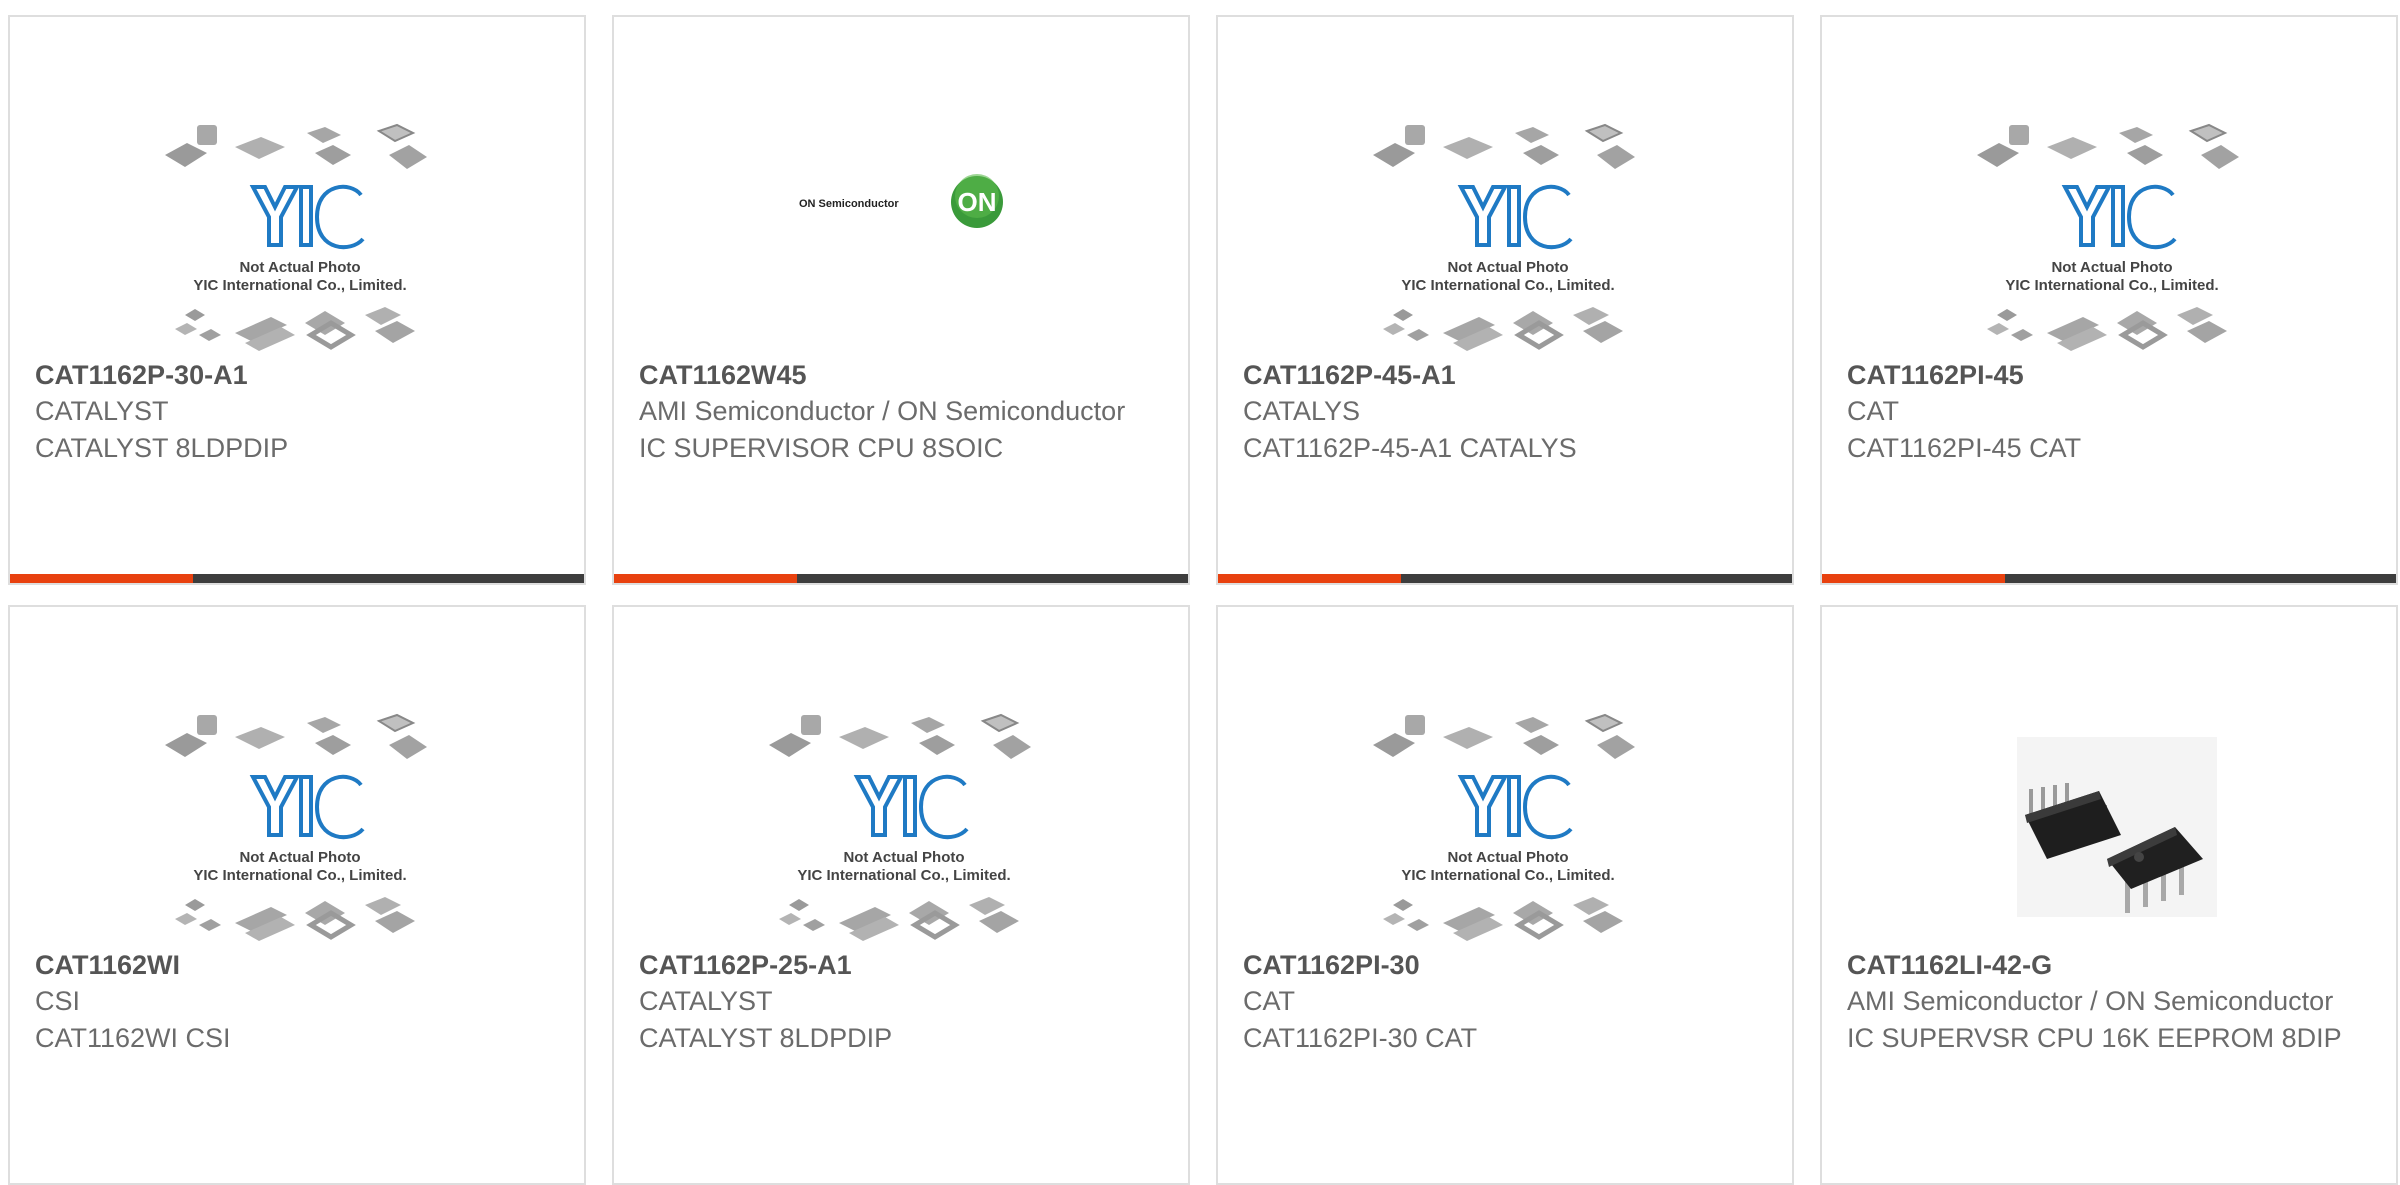 The image size is (2400, 1185). Describe the element at coordinates (977, 202) in the screenshot. I see `onsemi-badge-text: ON` at that location.